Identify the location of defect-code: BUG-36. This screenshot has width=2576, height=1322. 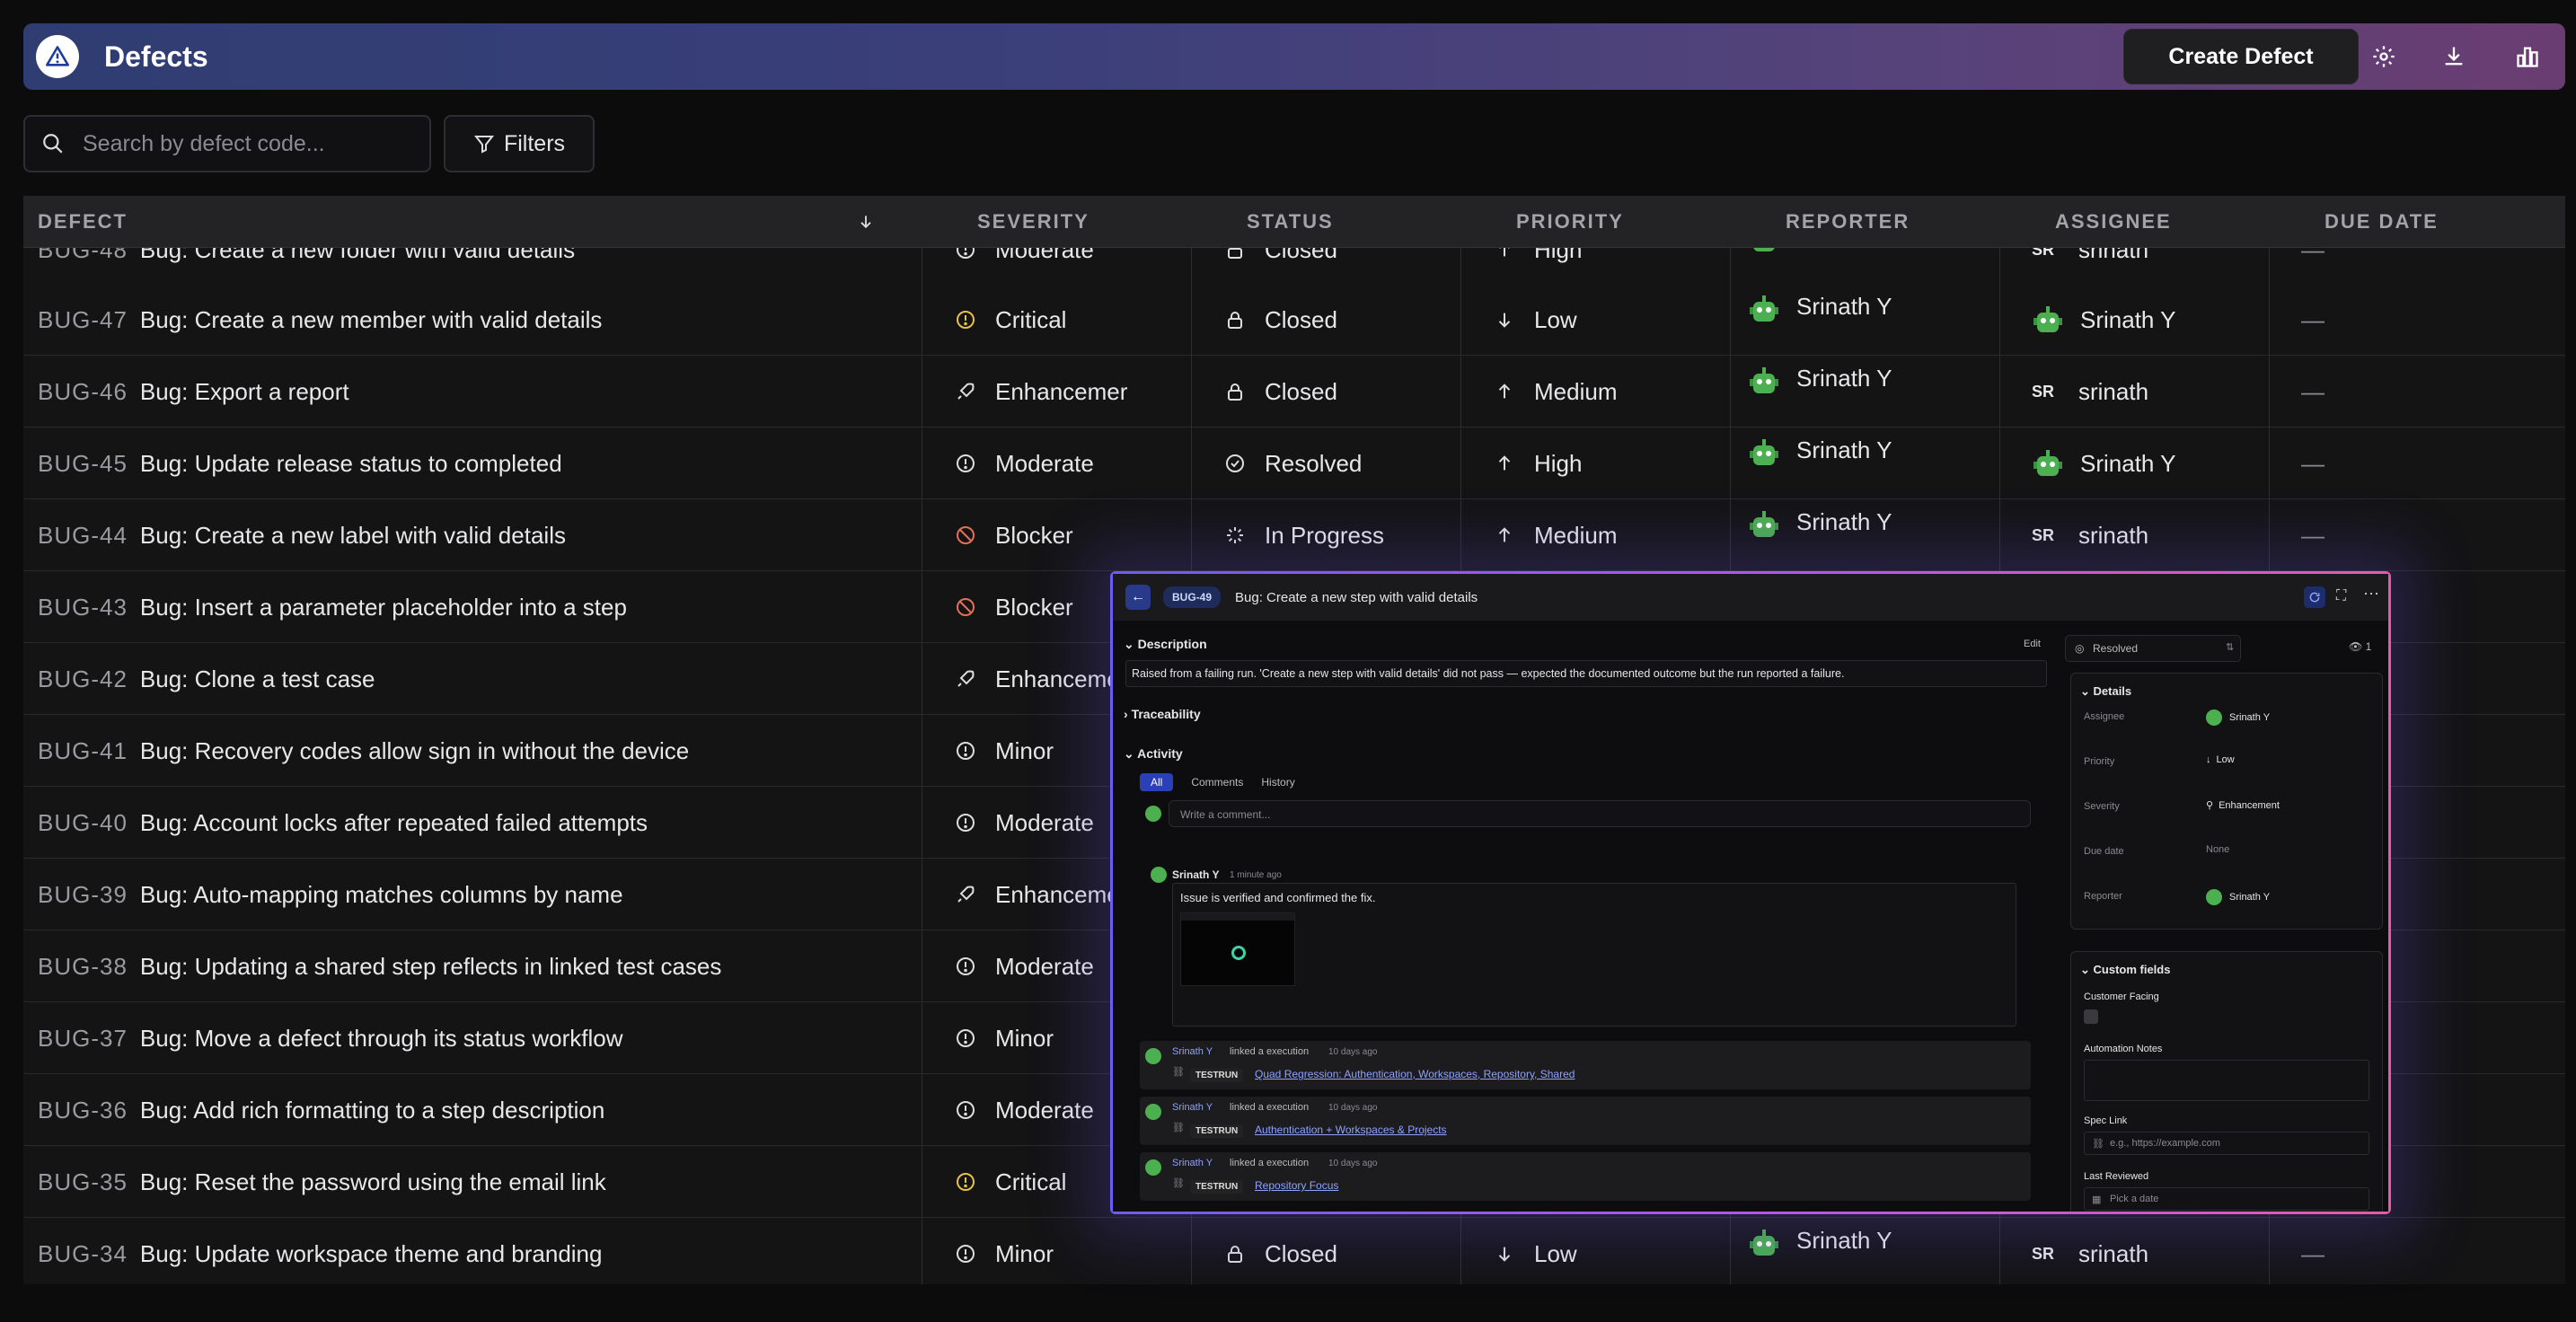
(83, 1110).